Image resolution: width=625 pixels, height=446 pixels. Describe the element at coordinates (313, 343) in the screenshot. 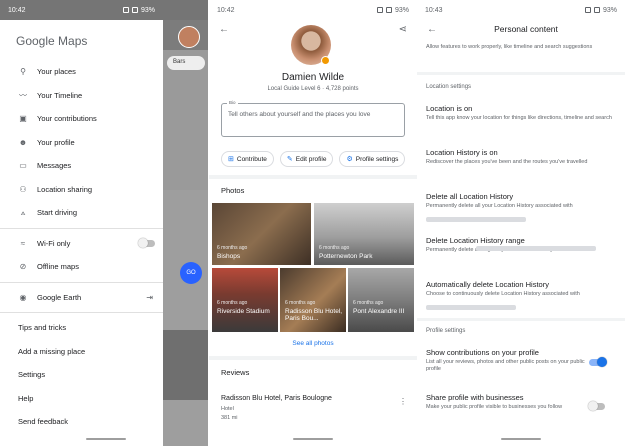

I see `see-all-photos-link: See all photos` at that location.